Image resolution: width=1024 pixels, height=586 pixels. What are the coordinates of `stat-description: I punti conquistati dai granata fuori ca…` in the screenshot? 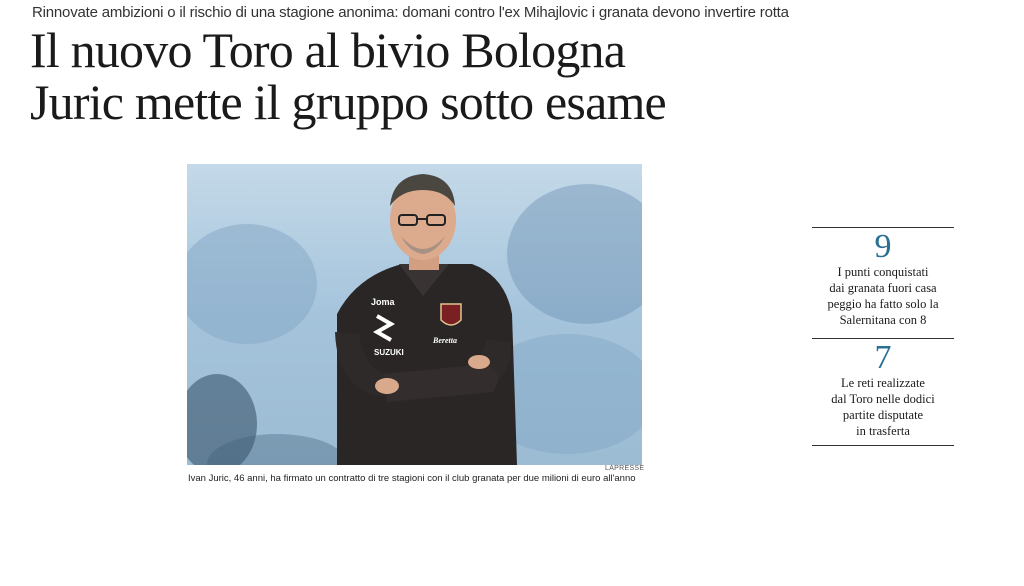 It's located at (883, 298).